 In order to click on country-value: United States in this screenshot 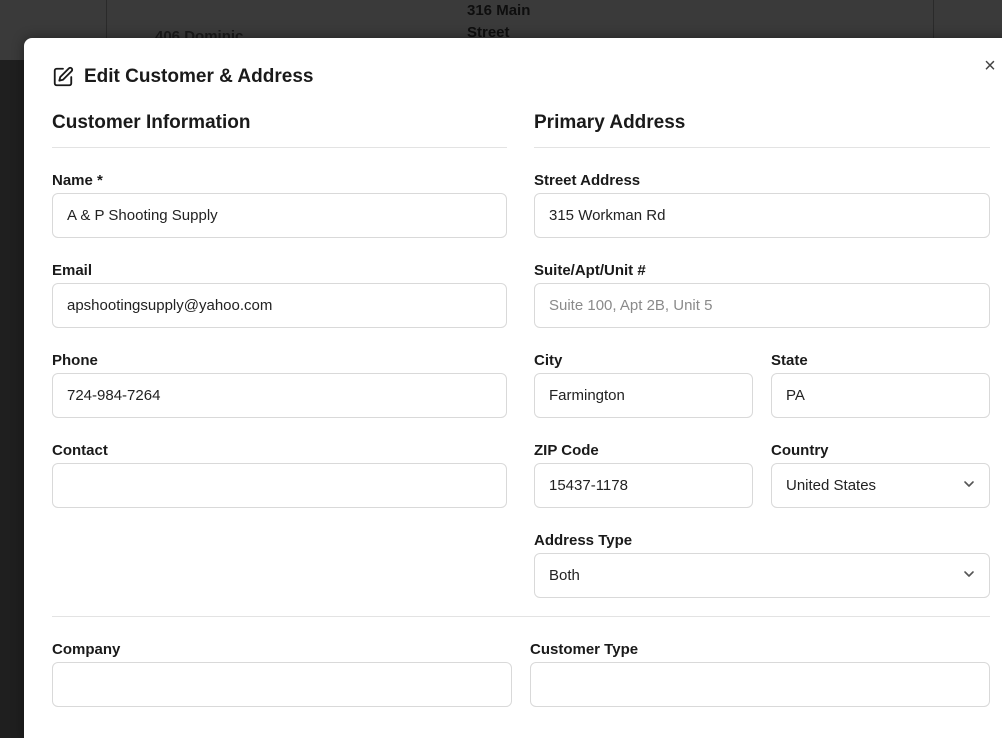, I will do `click(831, 485)`.